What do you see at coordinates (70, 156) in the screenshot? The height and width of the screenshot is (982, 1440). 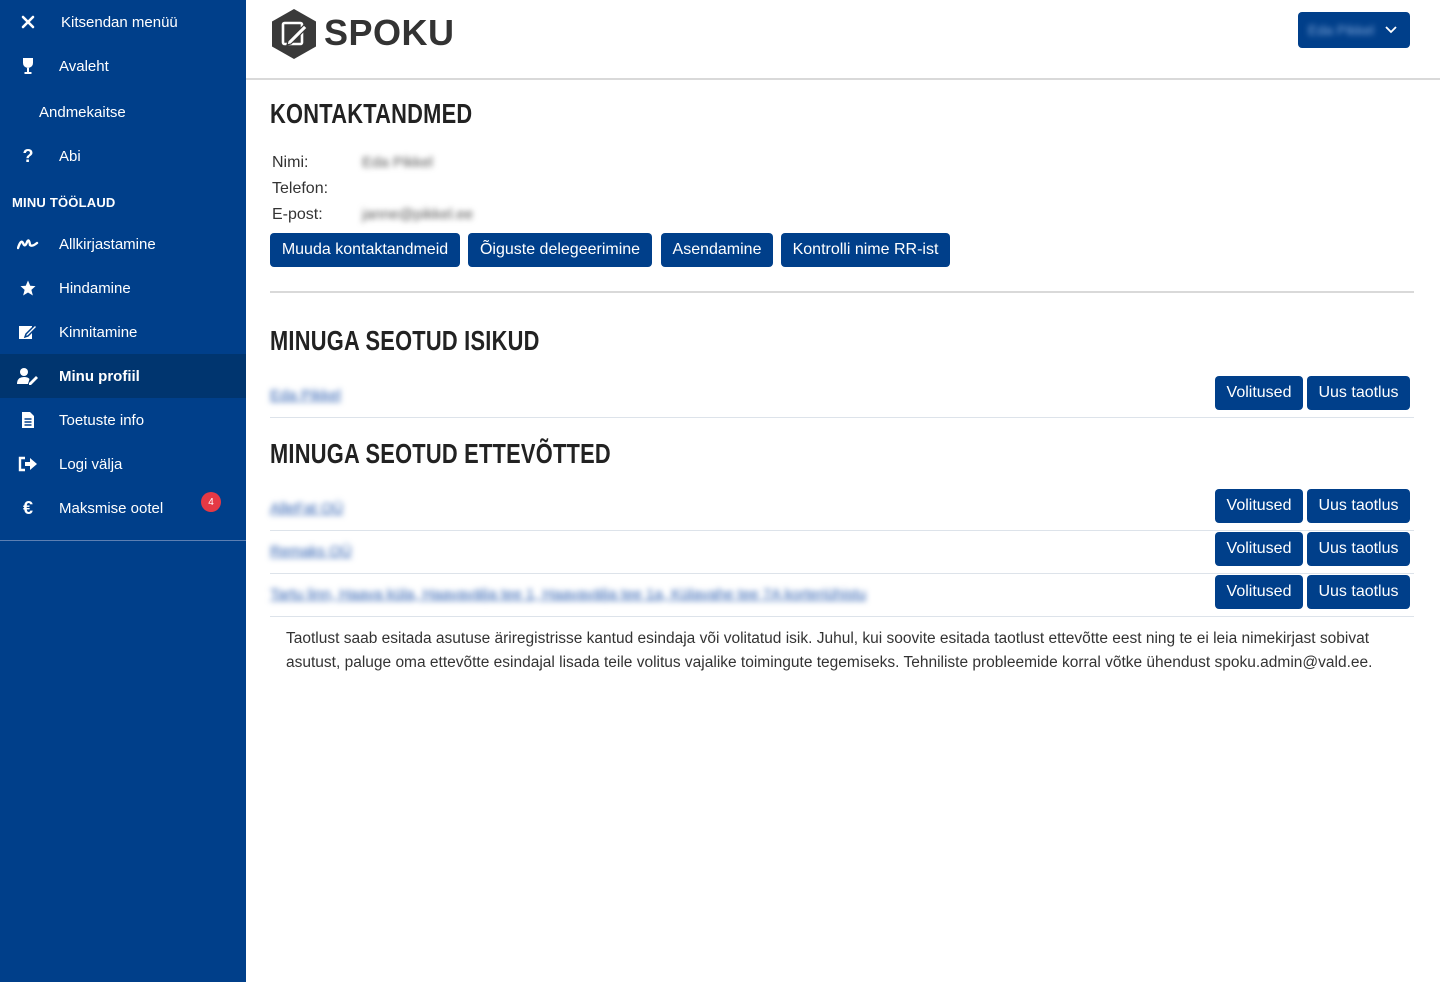 I see `sidebar-item-label: Abi` at bounding box center [70, 156].